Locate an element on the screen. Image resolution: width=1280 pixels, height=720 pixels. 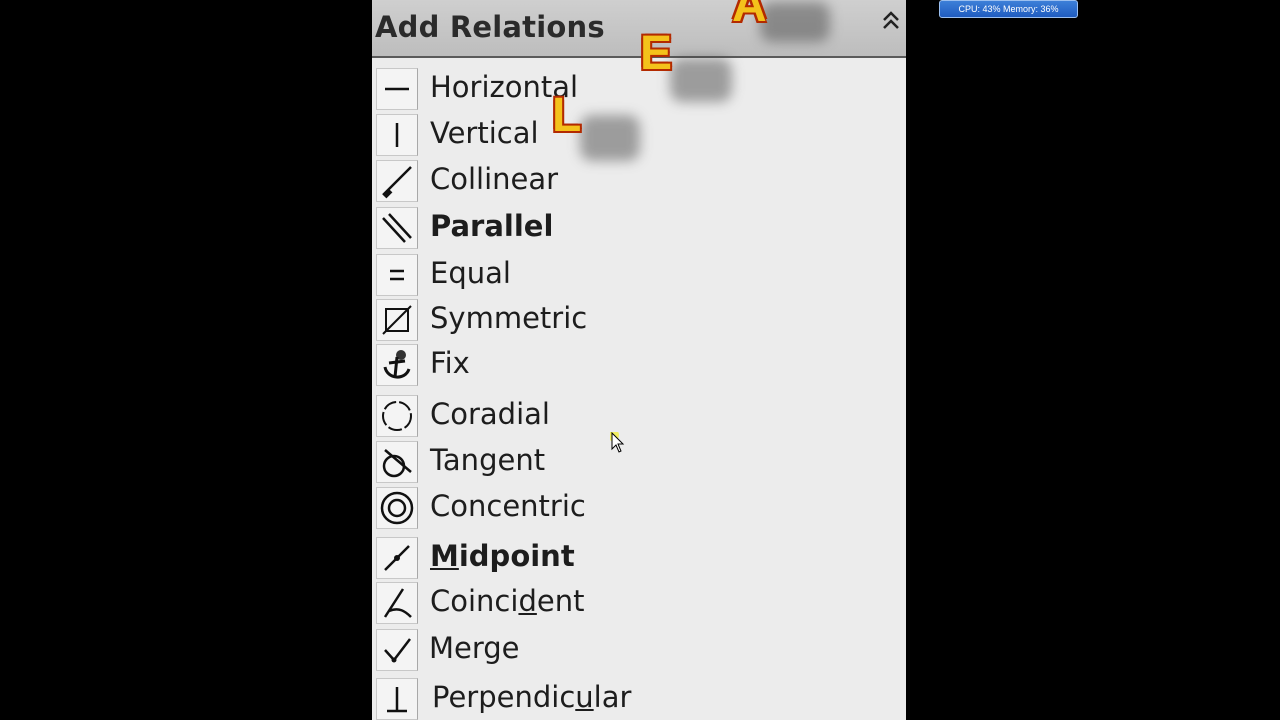
relation-label: Concentric is located at coordinates (508, 506).